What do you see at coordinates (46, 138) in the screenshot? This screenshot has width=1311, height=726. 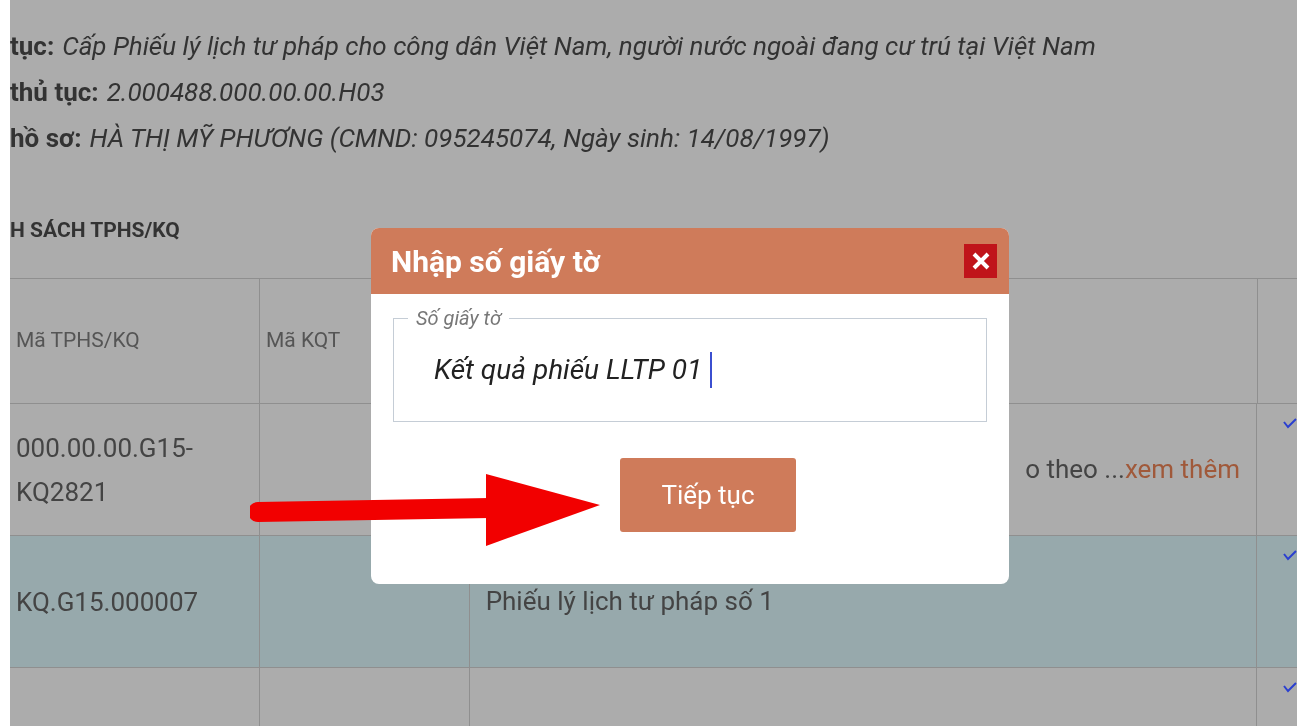 I see `info-label: hồ sơ:` at bounding box center [46, 138].